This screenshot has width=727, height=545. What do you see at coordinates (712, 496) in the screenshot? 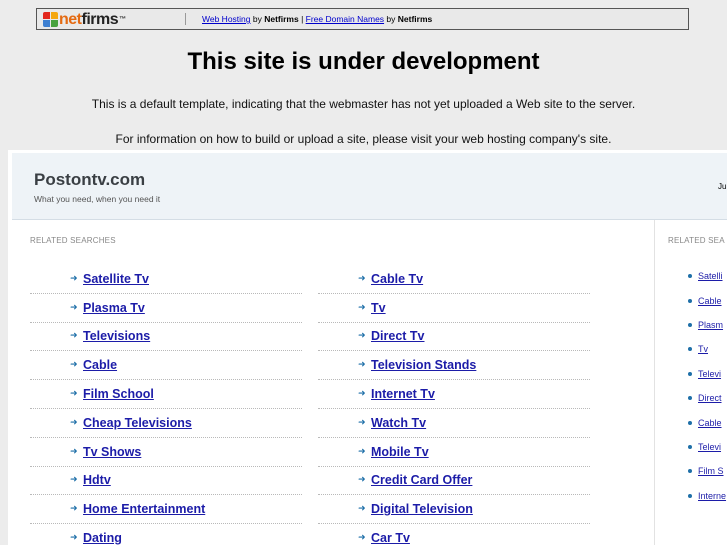
I see `sidebar-link: Interne` at bounding box center [712, 496].